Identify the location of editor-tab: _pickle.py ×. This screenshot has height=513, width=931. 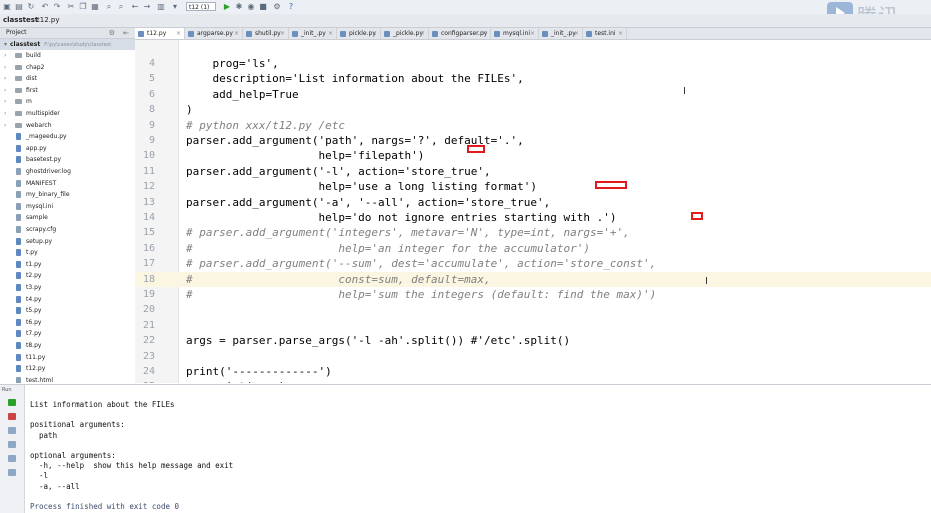
(405, 33).